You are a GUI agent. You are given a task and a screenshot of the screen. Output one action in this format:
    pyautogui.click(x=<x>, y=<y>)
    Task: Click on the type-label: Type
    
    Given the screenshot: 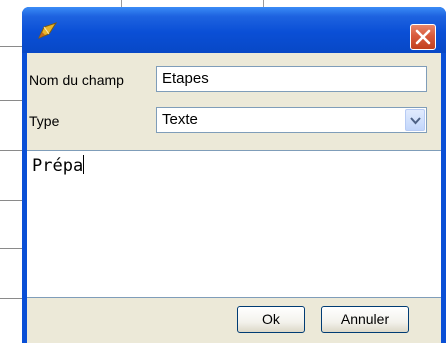 What is the action you would take?
    pyautogui.click(x=44, y=121)
    